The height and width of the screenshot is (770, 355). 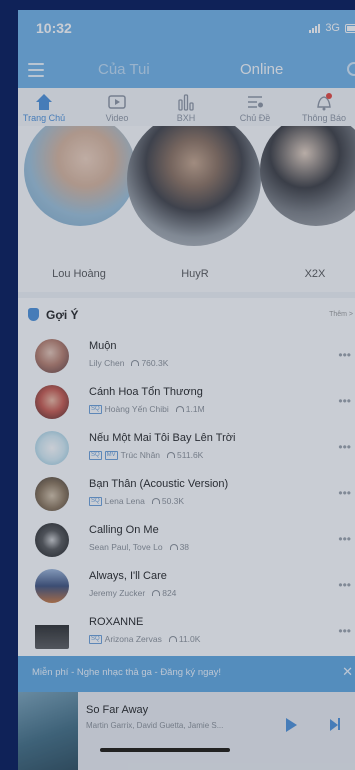 I want to click on play-count: 50.3K, so click(x=168, y=501).